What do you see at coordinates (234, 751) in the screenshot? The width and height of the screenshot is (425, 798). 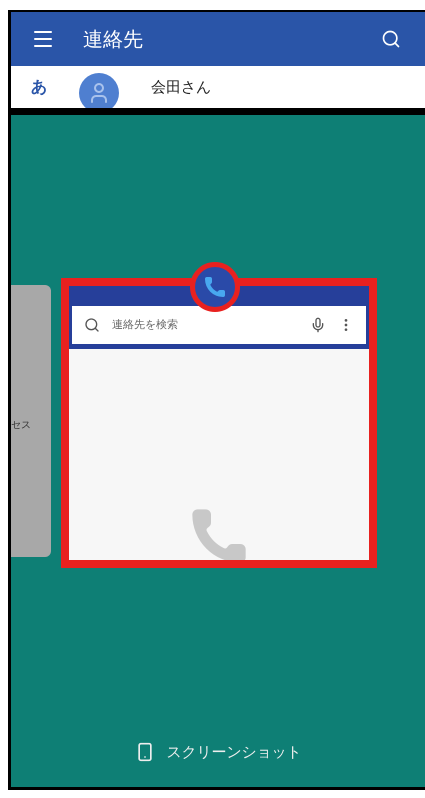 I see `screenshot-button: スクリーンショット` at bounding box center [234, 751].